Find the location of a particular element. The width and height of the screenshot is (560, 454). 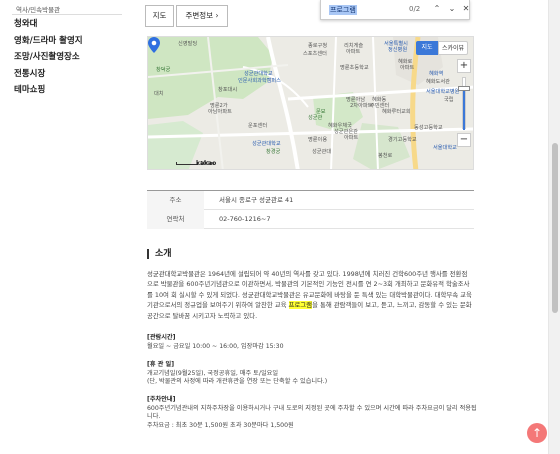

map-label: 대치 is located at coordinates (159, 94).